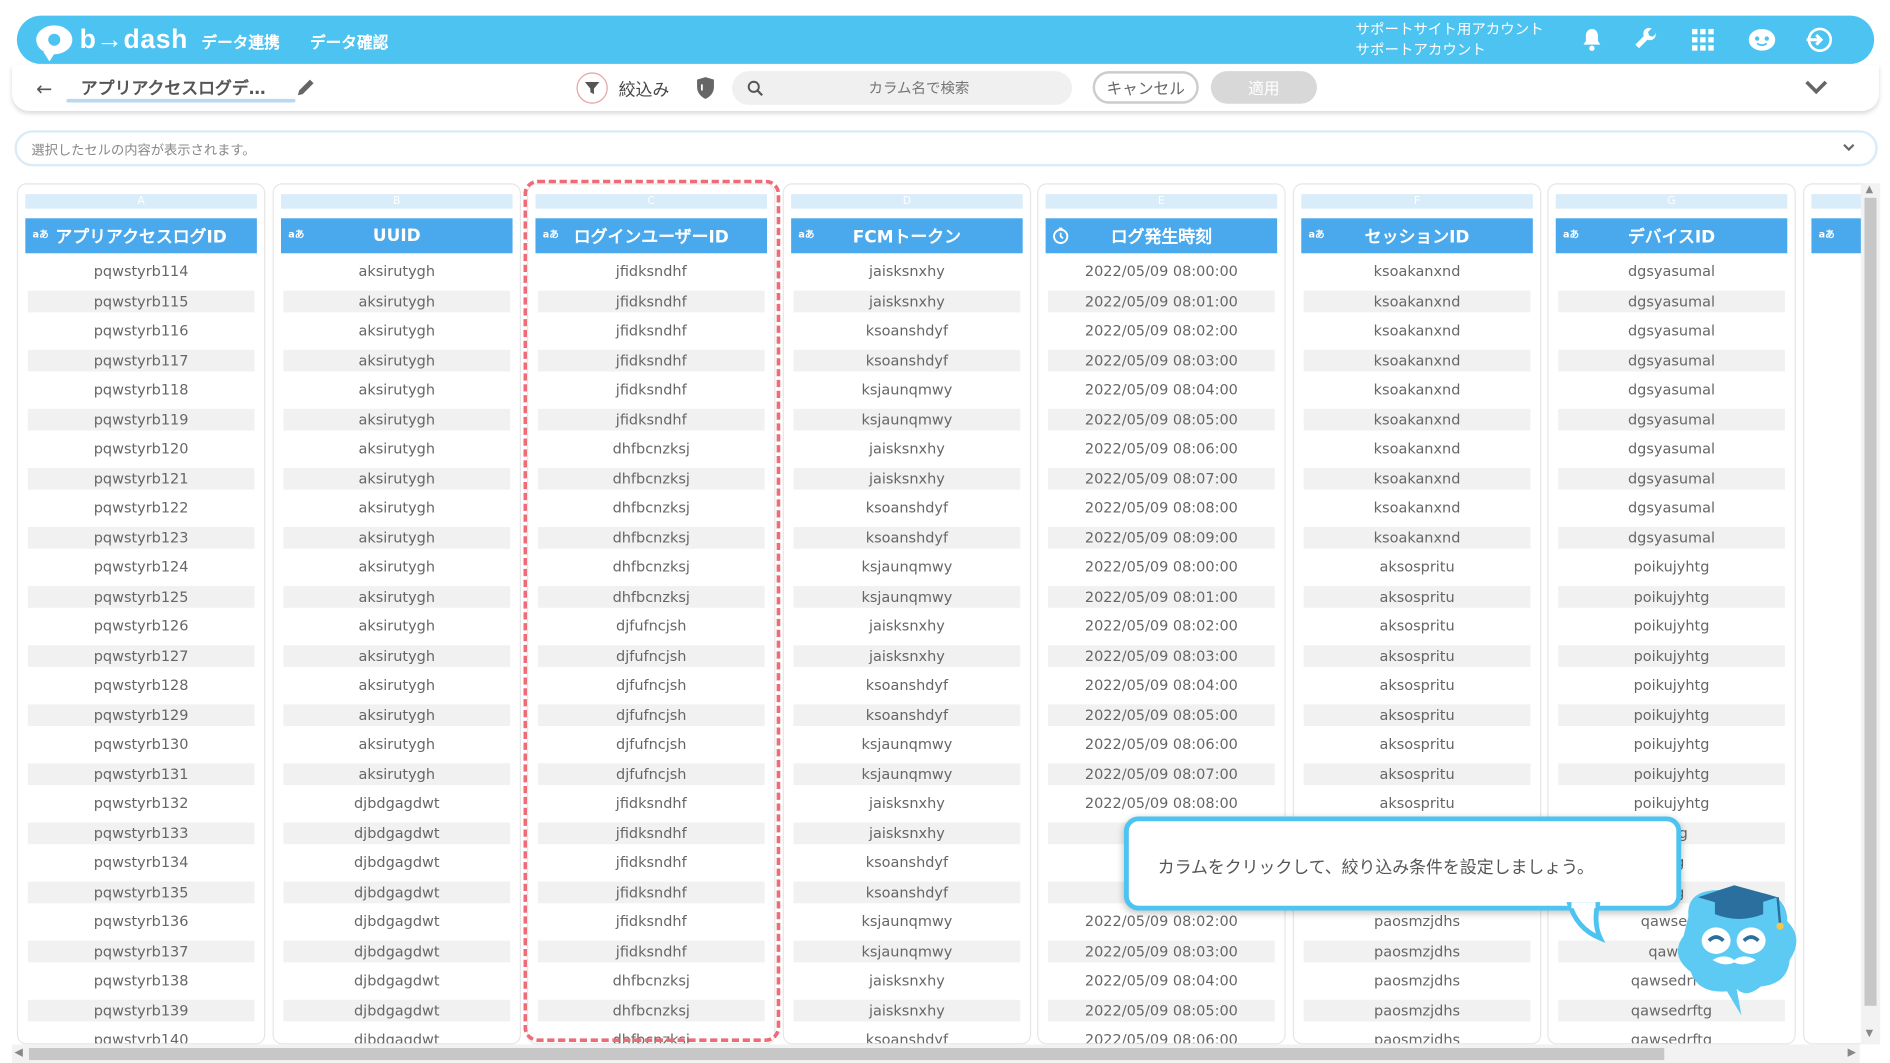 Image resolution: width=1890 pixels, height=1063 pixels. What do you see at coordinates (1762, 39) in the screenshot?
I see `bot-icon` at bounding box center [1762, 39].